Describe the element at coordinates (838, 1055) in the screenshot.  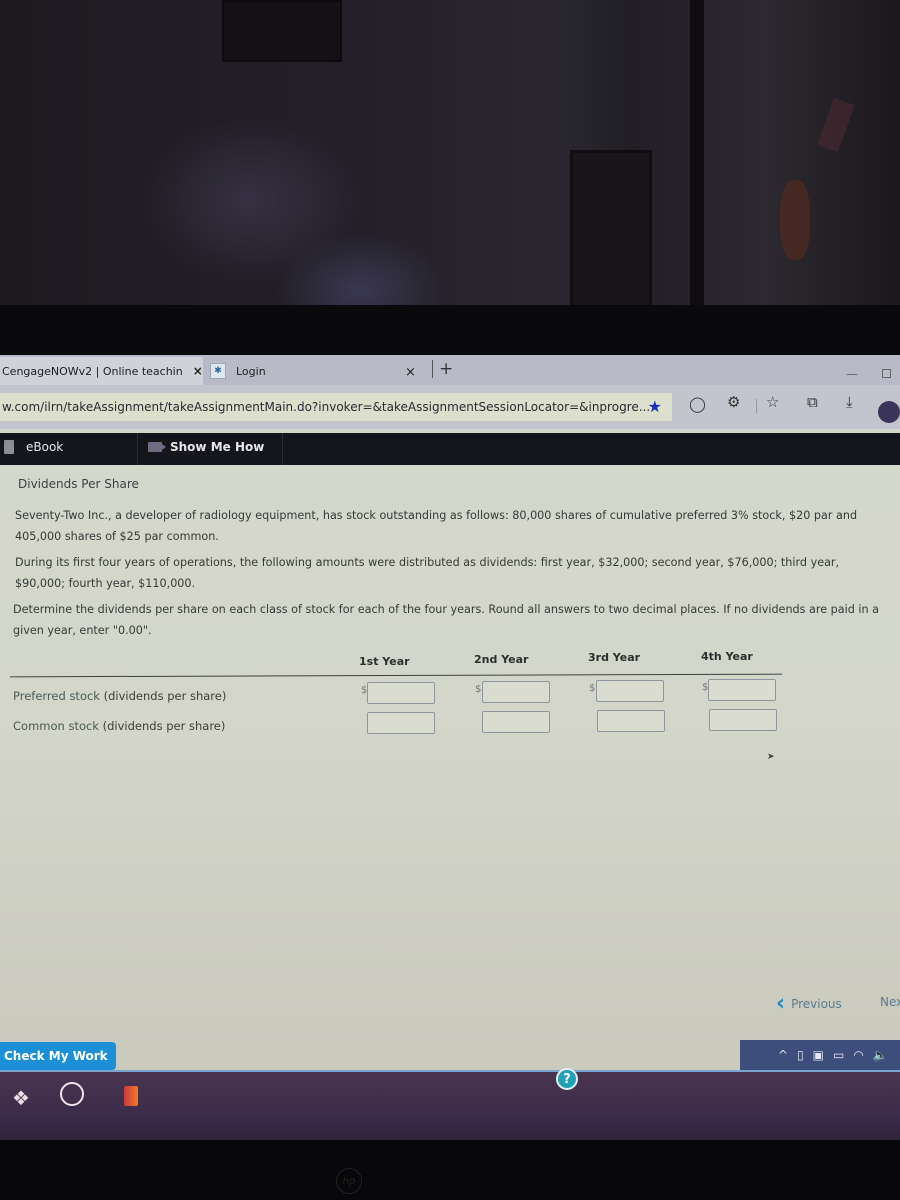
I see `battery-icon: ▭` at that location.